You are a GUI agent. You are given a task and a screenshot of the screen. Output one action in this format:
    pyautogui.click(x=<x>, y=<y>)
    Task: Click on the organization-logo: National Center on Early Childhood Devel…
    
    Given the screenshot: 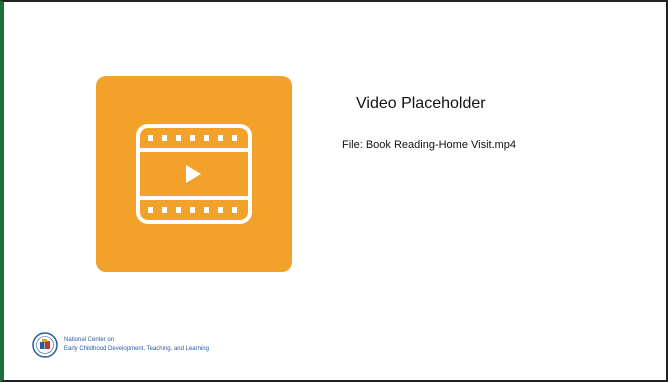 What is the action you would take?
    pyautogui.click(x=120, y=345)
    